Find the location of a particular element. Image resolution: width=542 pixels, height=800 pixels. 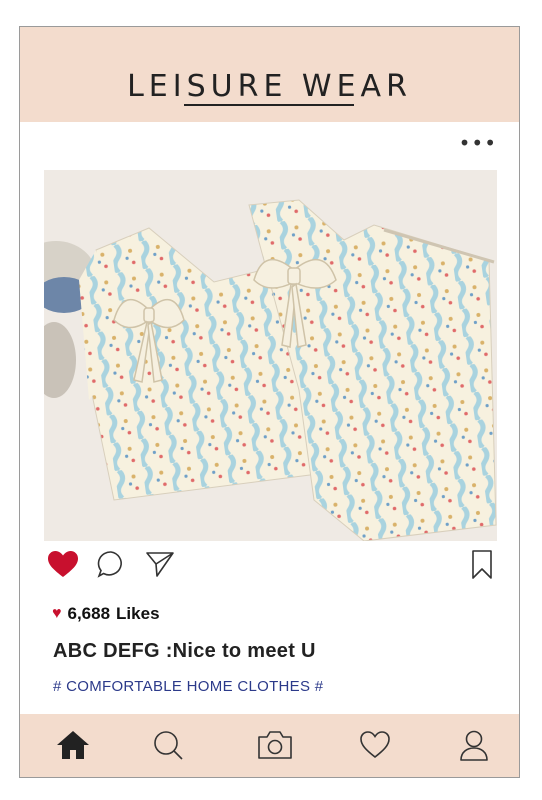

search-icon is located at coordinates (168, 745).